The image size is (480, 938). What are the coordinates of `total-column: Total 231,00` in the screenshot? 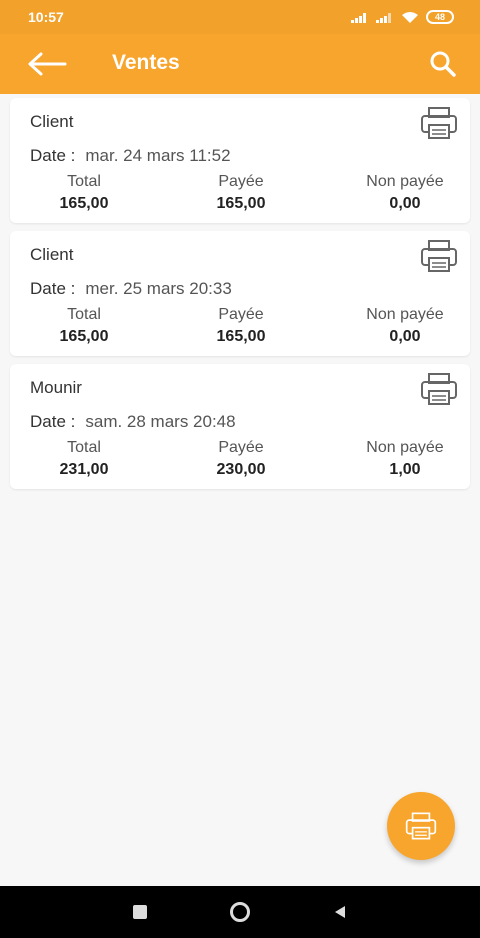 It's located at (84, 459).